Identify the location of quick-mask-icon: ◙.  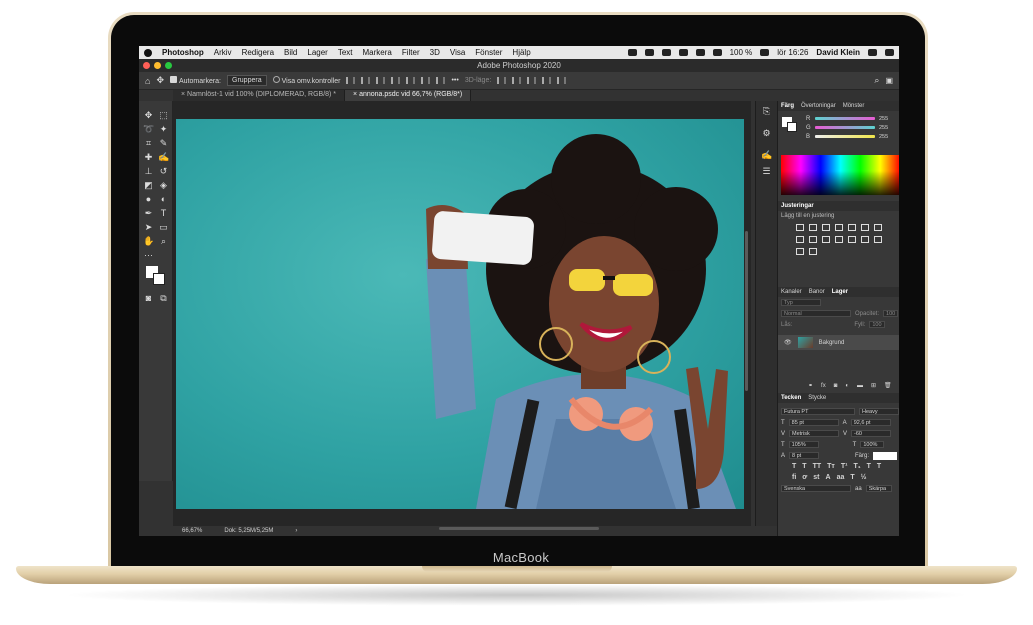
(148, 298).